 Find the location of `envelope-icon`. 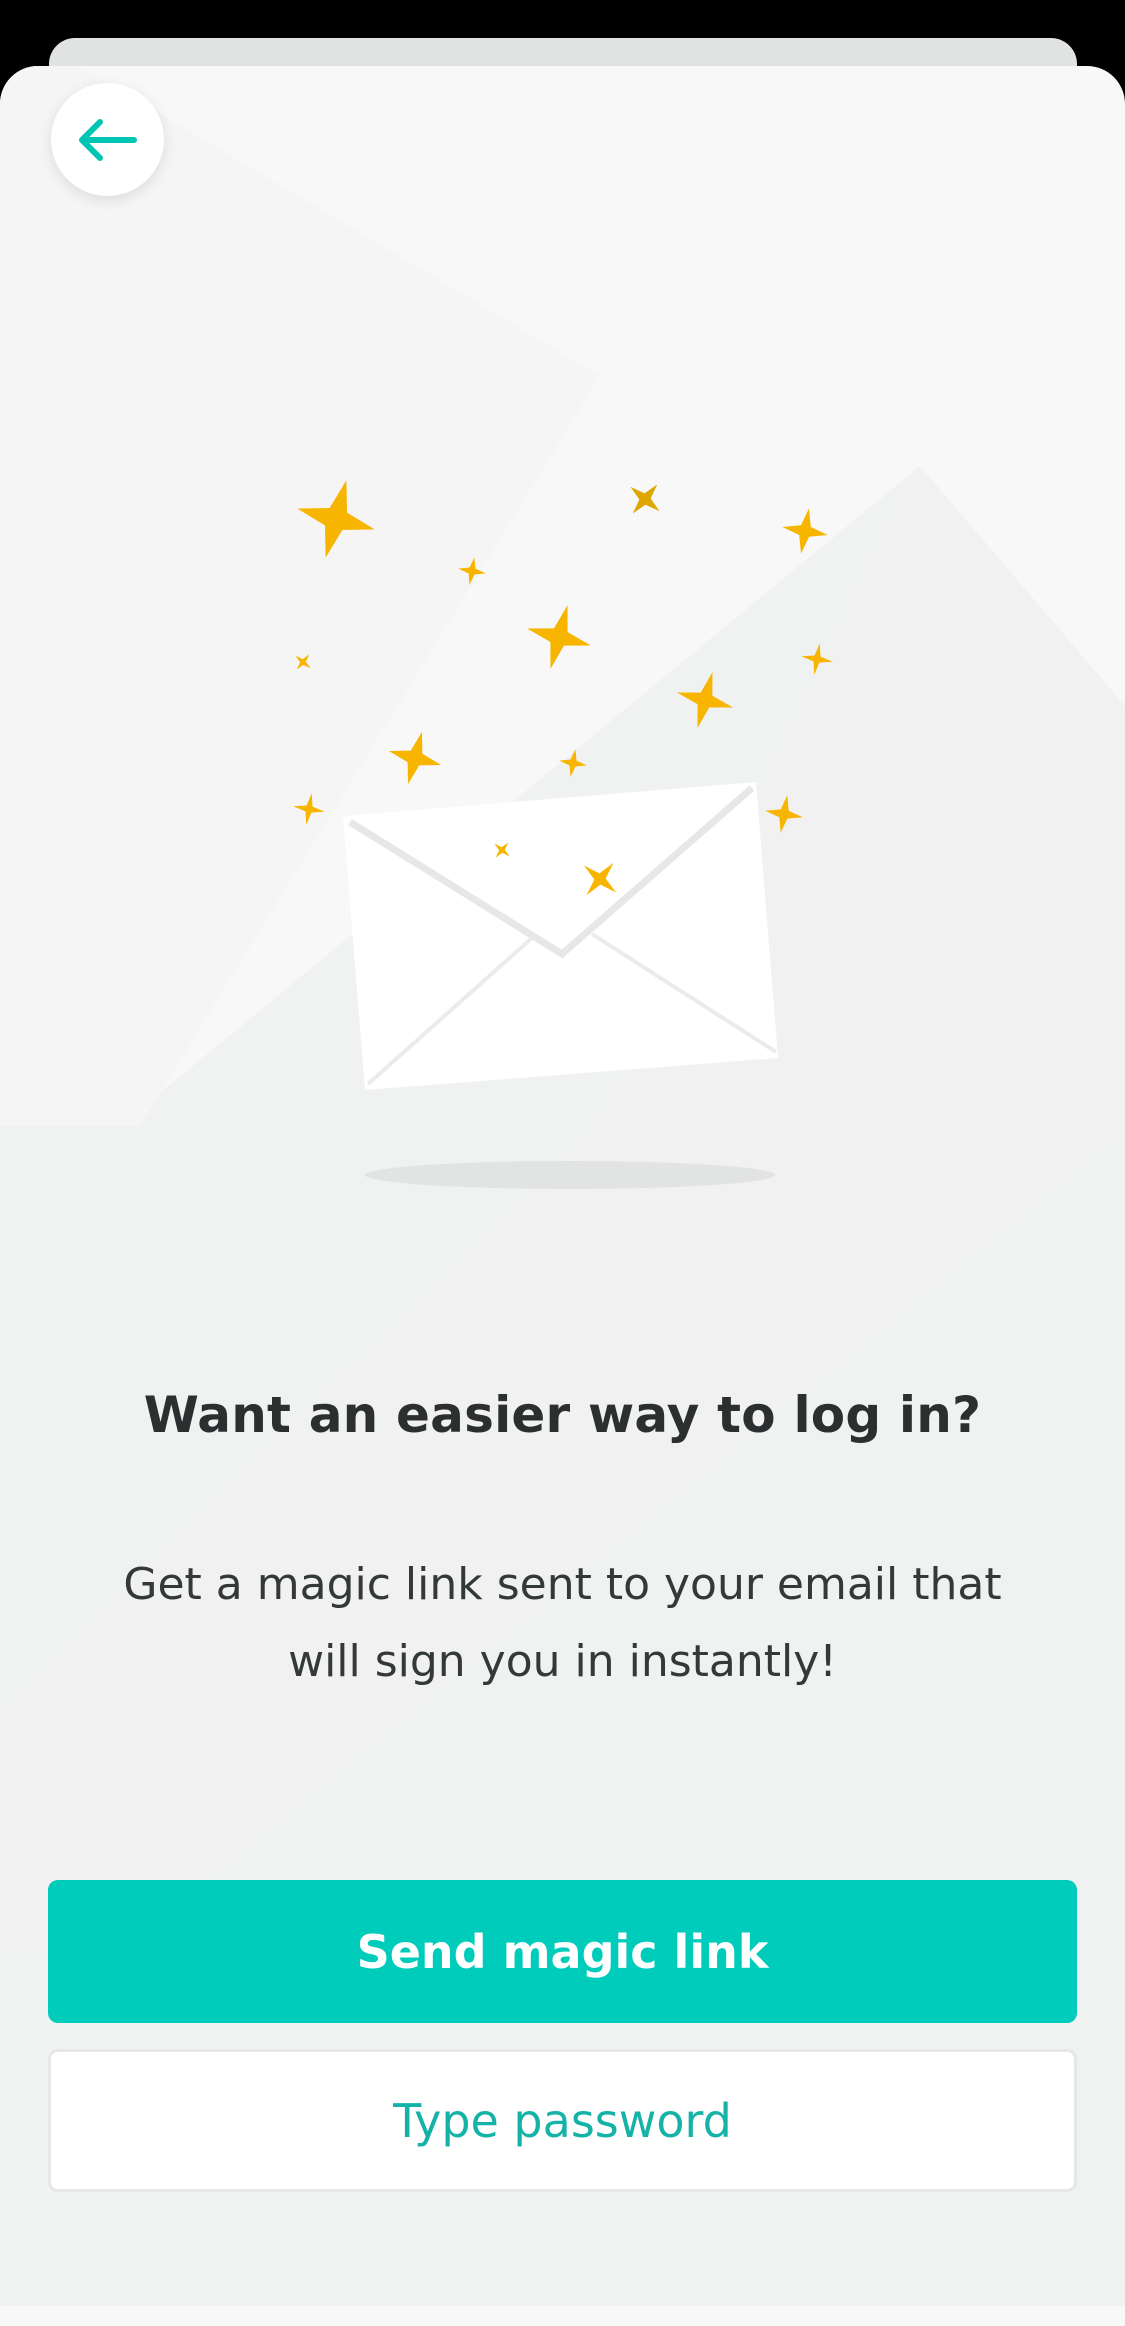

envelope-icon is located at coordinates (560, 936).